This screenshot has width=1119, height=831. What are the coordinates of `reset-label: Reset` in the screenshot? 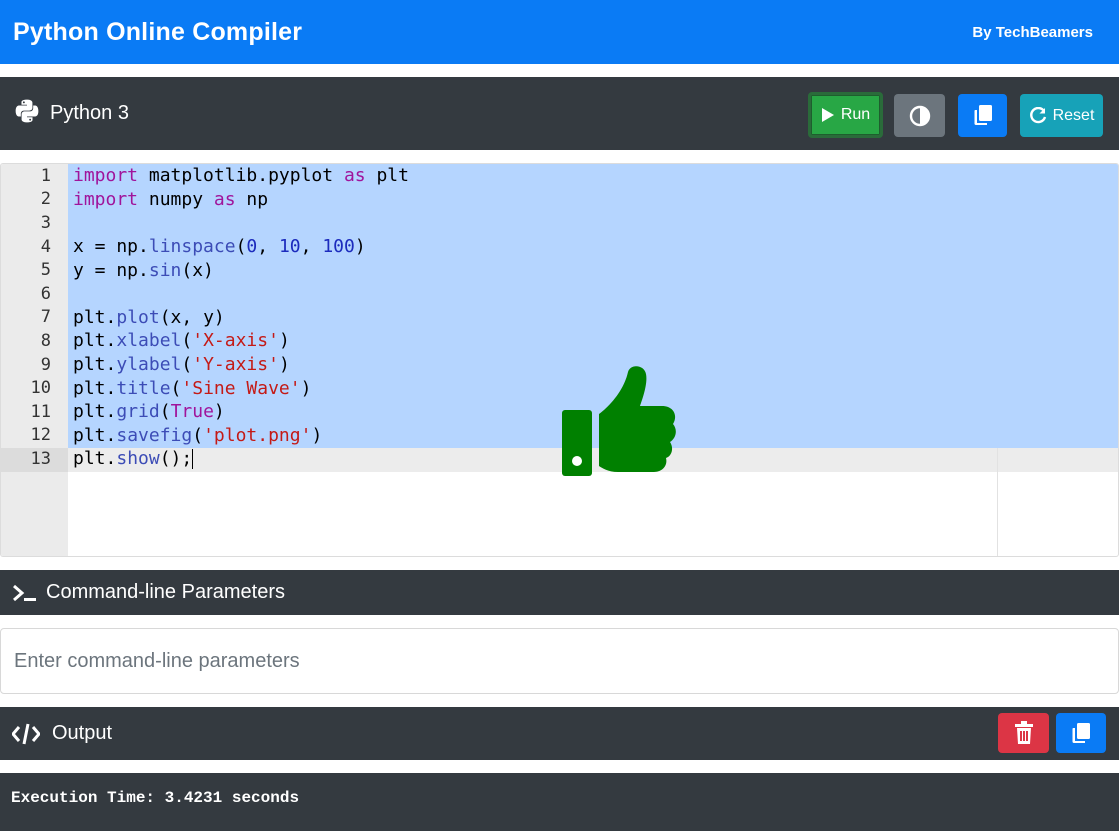 It's located at (1073, 115).